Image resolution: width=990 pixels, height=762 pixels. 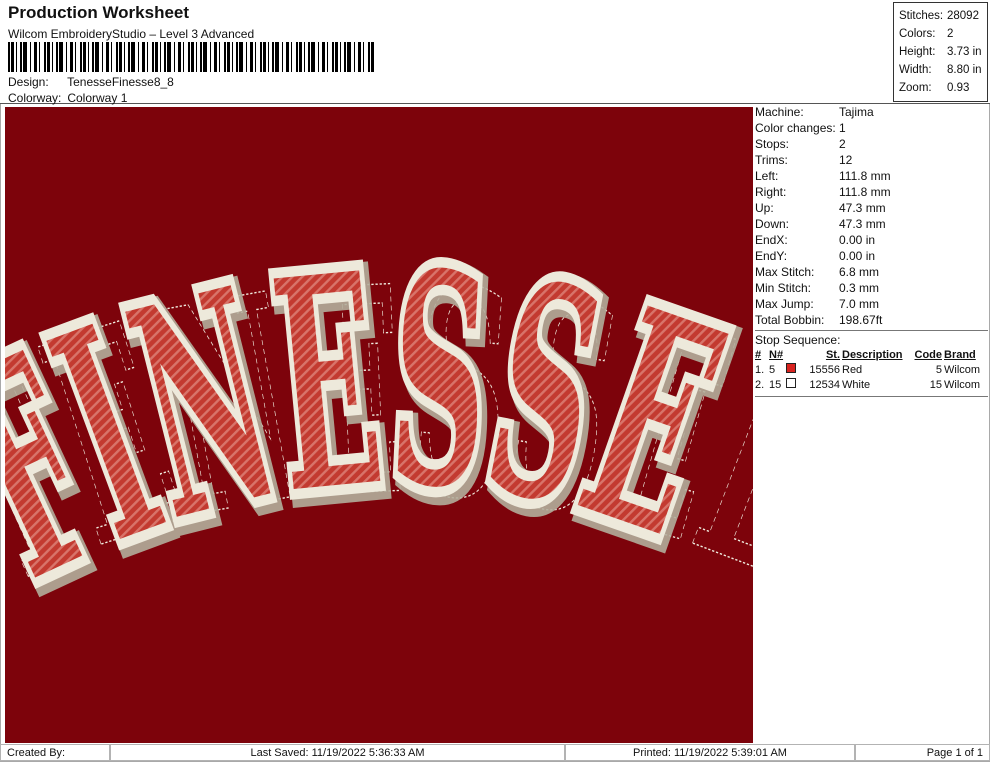 What do you see at coordinates (950, 34) in the screenshot?
I see `stat-value: 2` at bounding box center [950, 34].